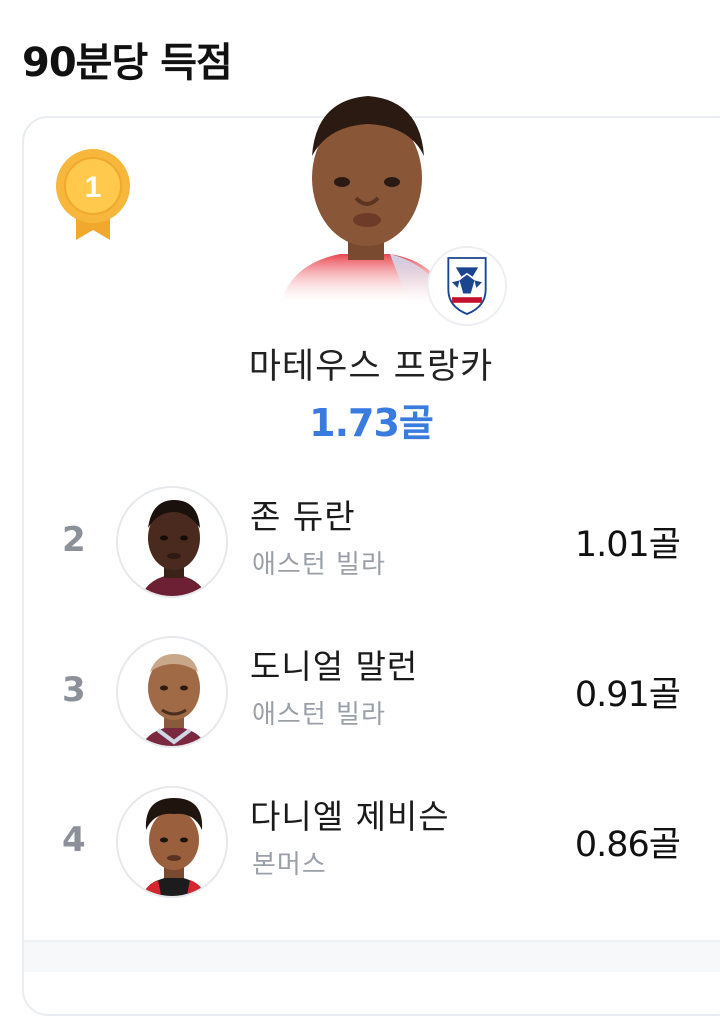 The image size is (720, 1016). What do you see at coordinates (334, 666) in the screenshot?
I see `player-name: 도니얼 말런` at bounding box center [334, 666].